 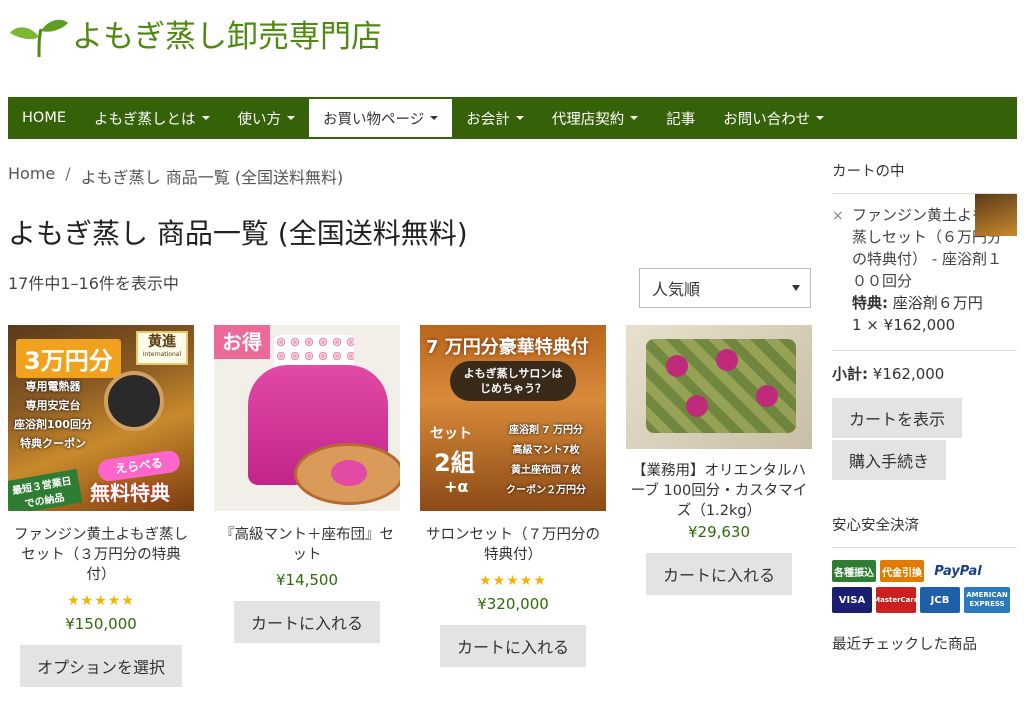 I want to click on jcb-logo-icon: JCB, so click(x=940, y=600).